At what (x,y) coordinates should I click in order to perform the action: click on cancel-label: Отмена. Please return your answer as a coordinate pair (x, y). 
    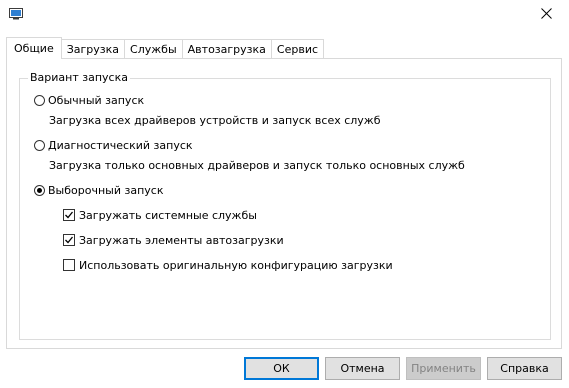
    Looking at the image, I should click on (362, 368).